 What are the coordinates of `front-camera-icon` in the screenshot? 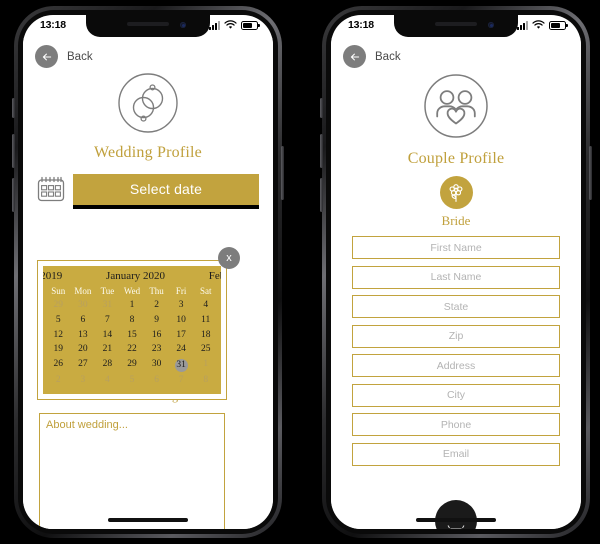 It's located at (183, 25).